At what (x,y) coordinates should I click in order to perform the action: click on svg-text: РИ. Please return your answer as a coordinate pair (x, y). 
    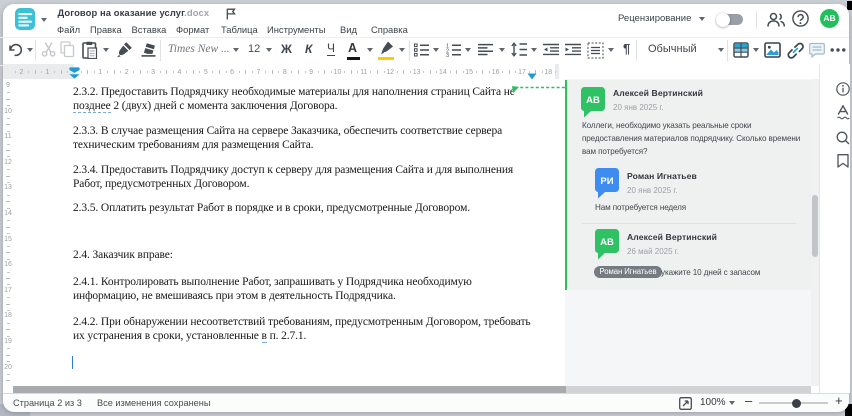
    Looking at the image, I should click on (606, 181).